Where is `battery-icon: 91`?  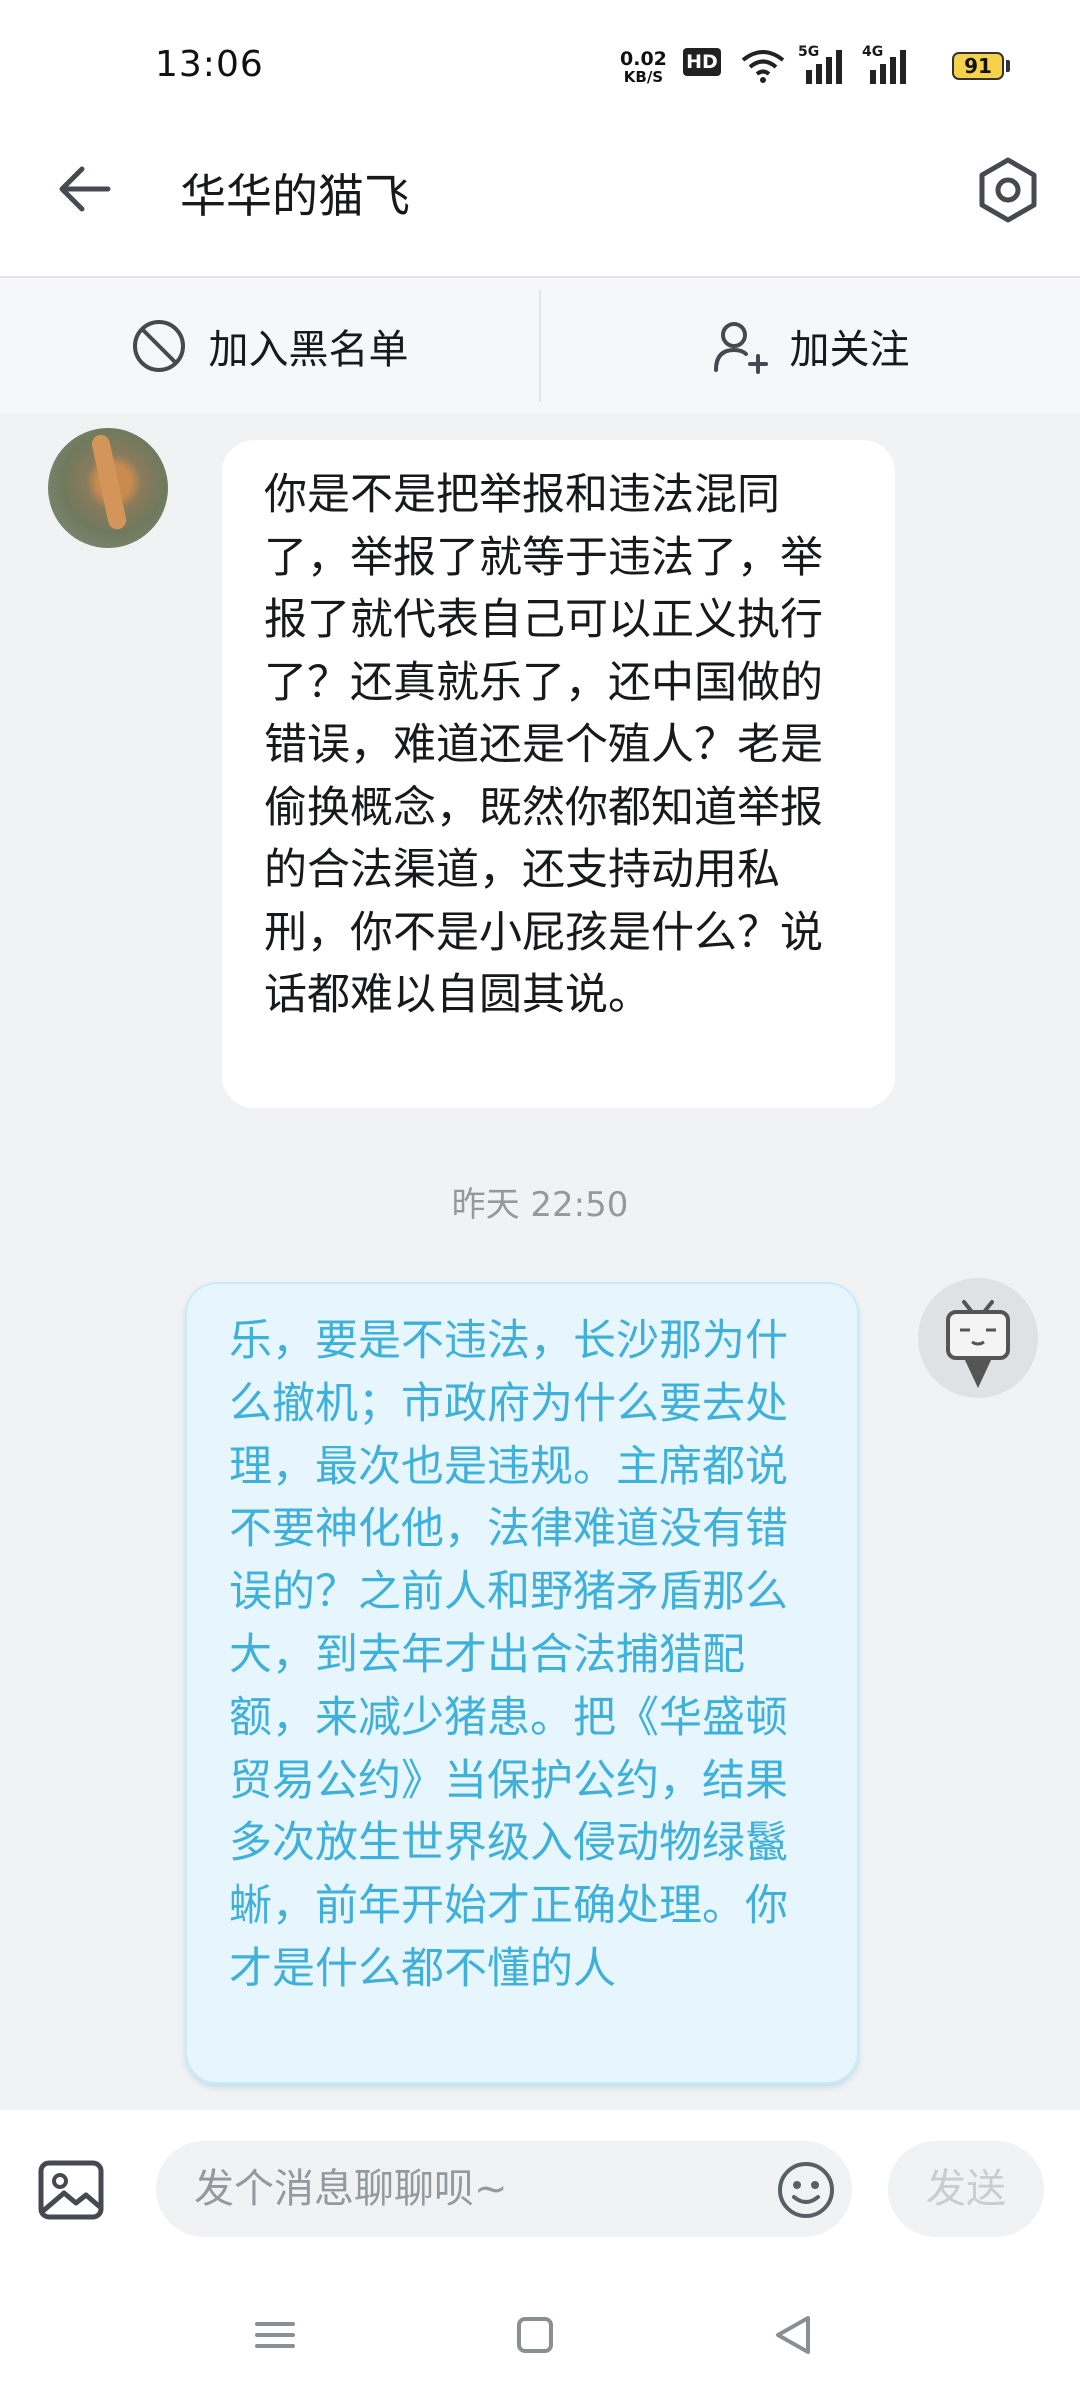
battery-icon: 91 is located at coordinates (978, 66).